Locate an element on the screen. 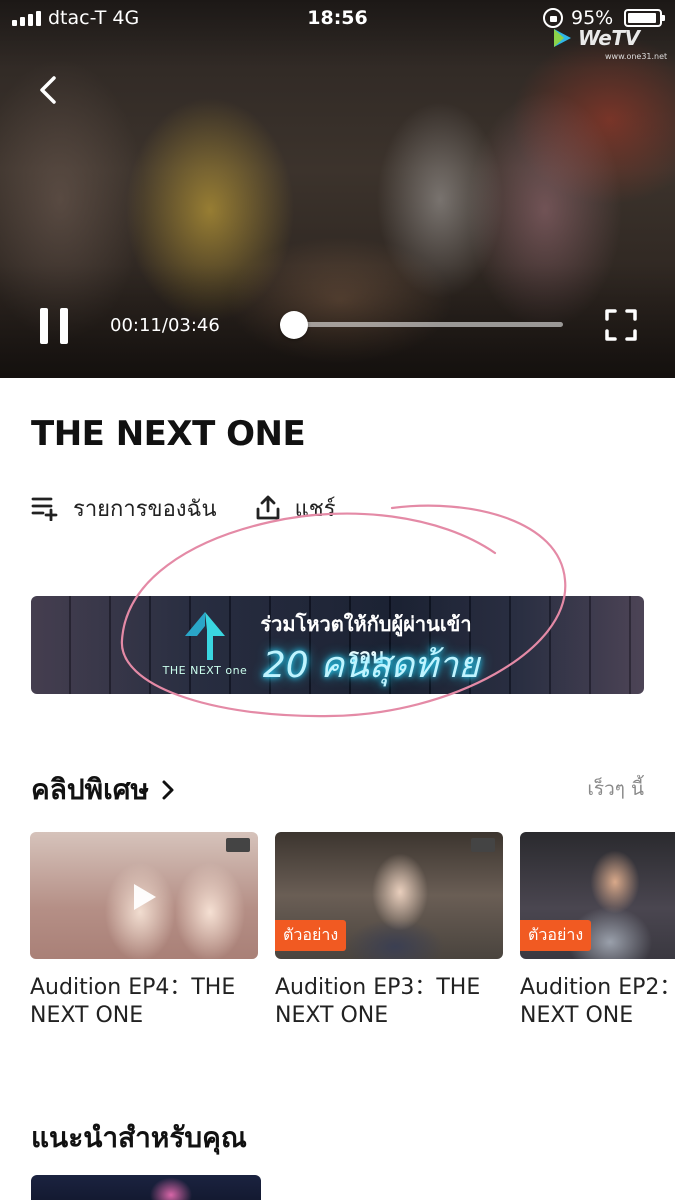 The image size is (675, 1200). pause-icon is located at coordinates (54, 326).